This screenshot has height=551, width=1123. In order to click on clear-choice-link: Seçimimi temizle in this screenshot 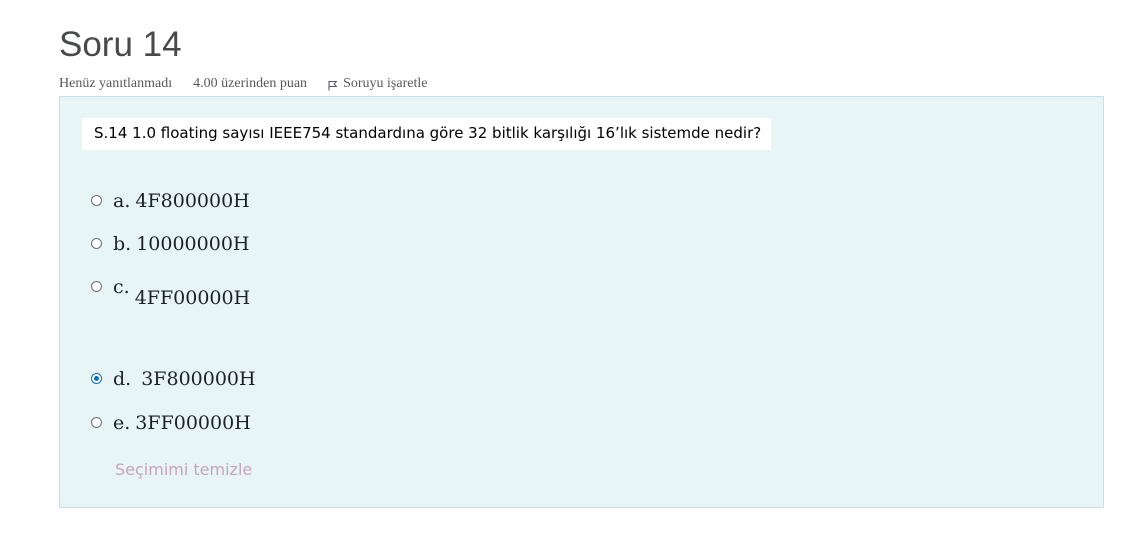, I will do `click(183, 469)`.